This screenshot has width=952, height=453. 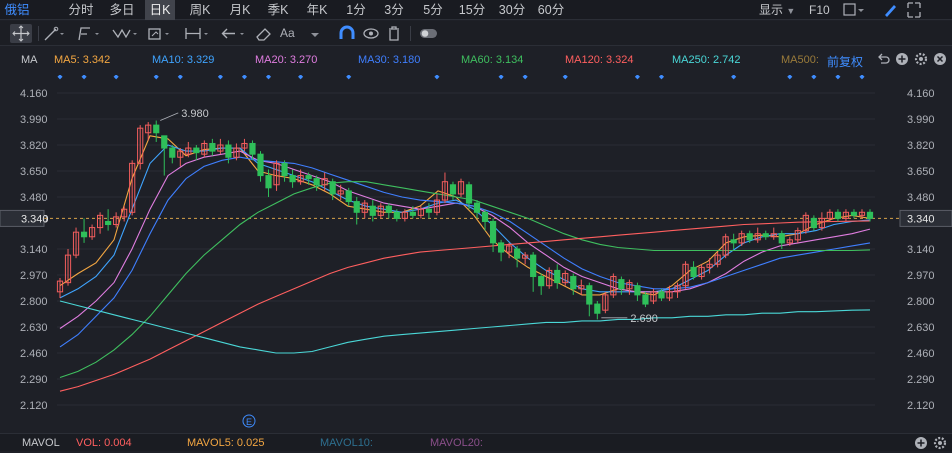 I want to click on undo-tool, so click(x=234, y=33).